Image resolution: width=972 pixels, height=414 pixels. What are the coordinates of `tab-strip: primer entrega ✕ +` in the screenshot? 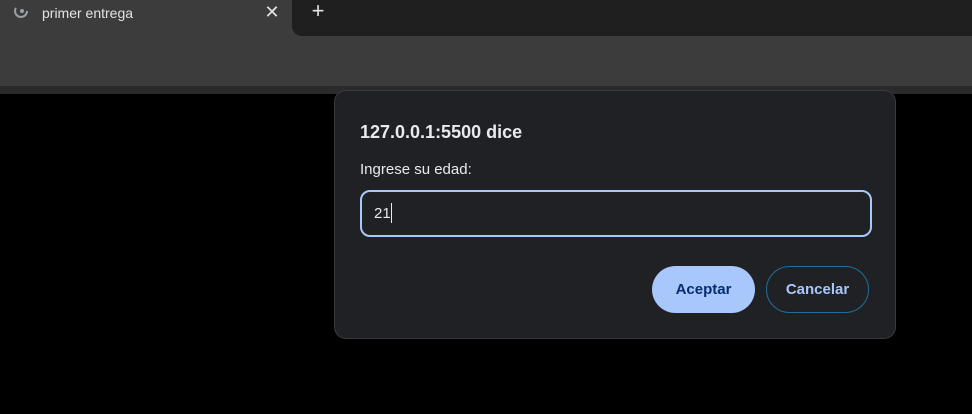 It's located at (486, 18).